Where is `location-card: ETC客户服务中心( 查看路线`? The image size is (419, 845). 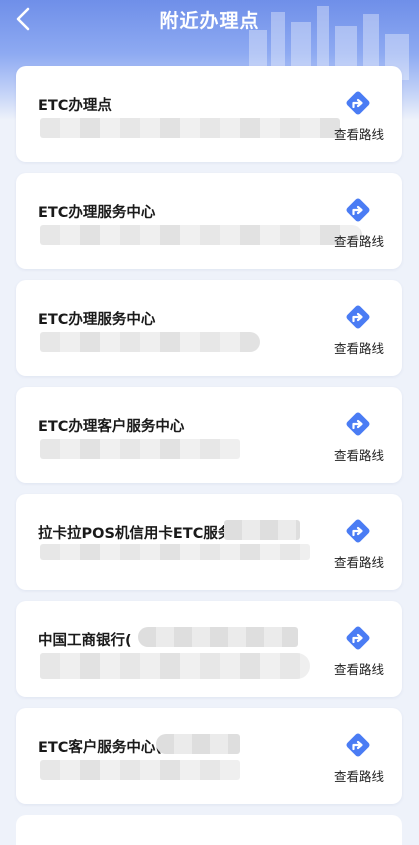 location-card: ETC客户服务中心( 查看路线 is located at coordinates (209, 756).